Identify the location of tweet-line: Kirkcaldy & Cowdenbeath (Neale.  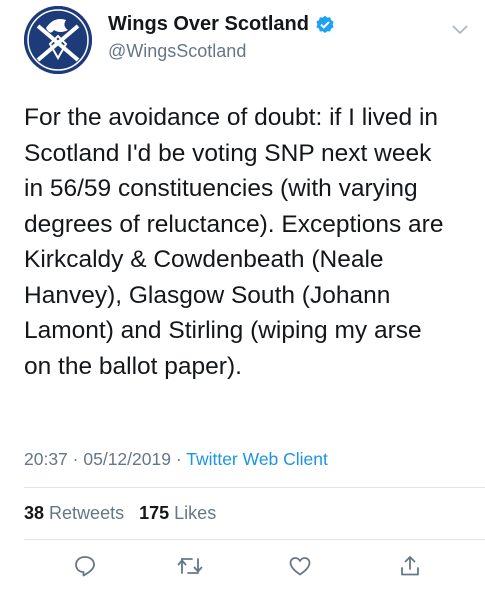
(204, 259).